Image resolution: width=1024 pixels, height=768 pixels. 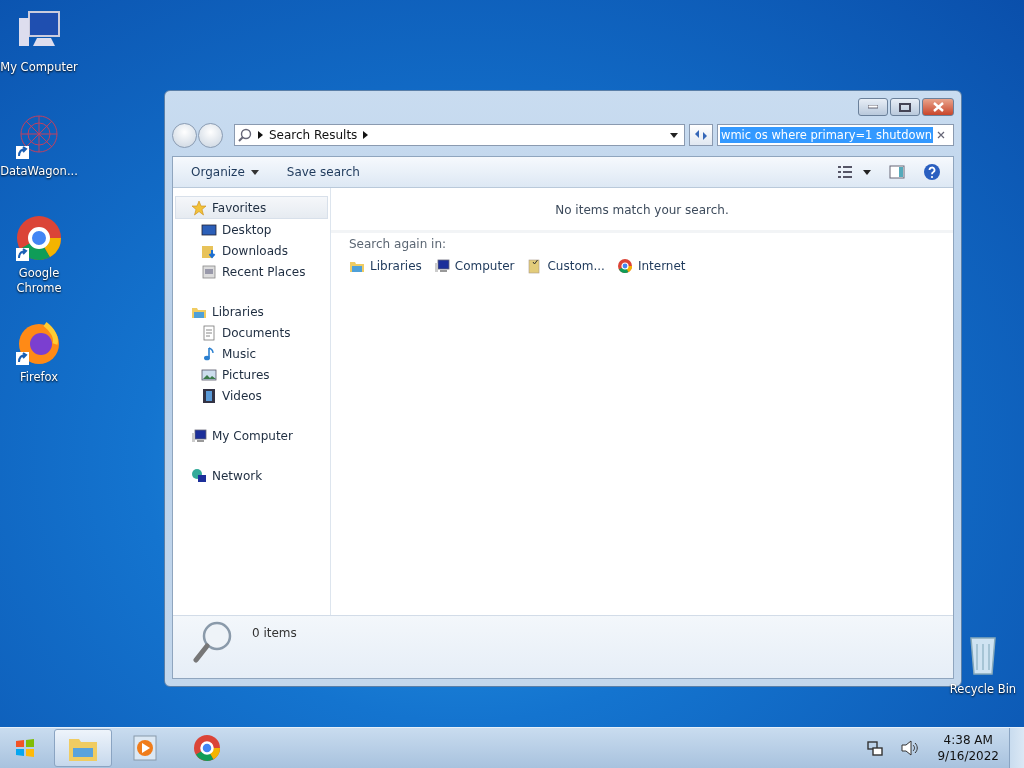 What do you see at coordinates (39, 281) in the screenshot?
I see `desktop-icon-label: Google Chrome` at bounding box center [39, 281].